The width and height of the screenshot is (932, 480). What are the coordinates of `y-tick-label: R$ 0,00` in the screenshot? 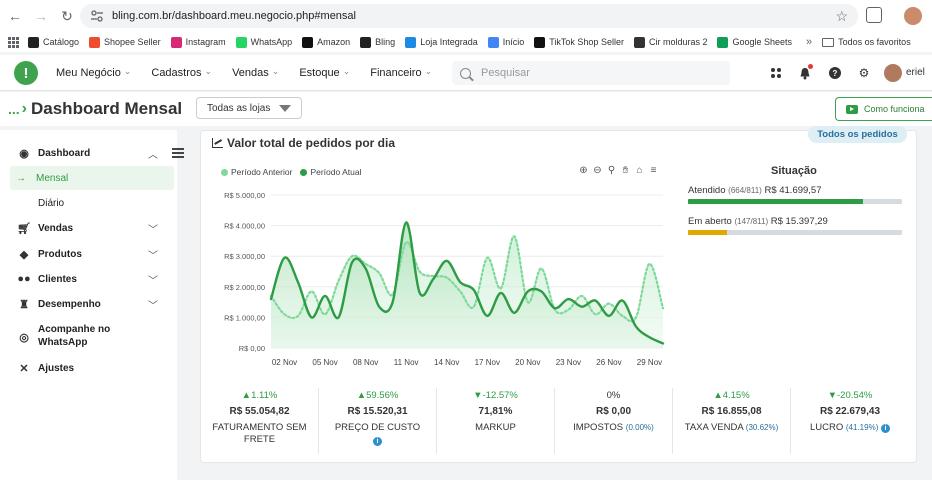 It's located at (252, 348).